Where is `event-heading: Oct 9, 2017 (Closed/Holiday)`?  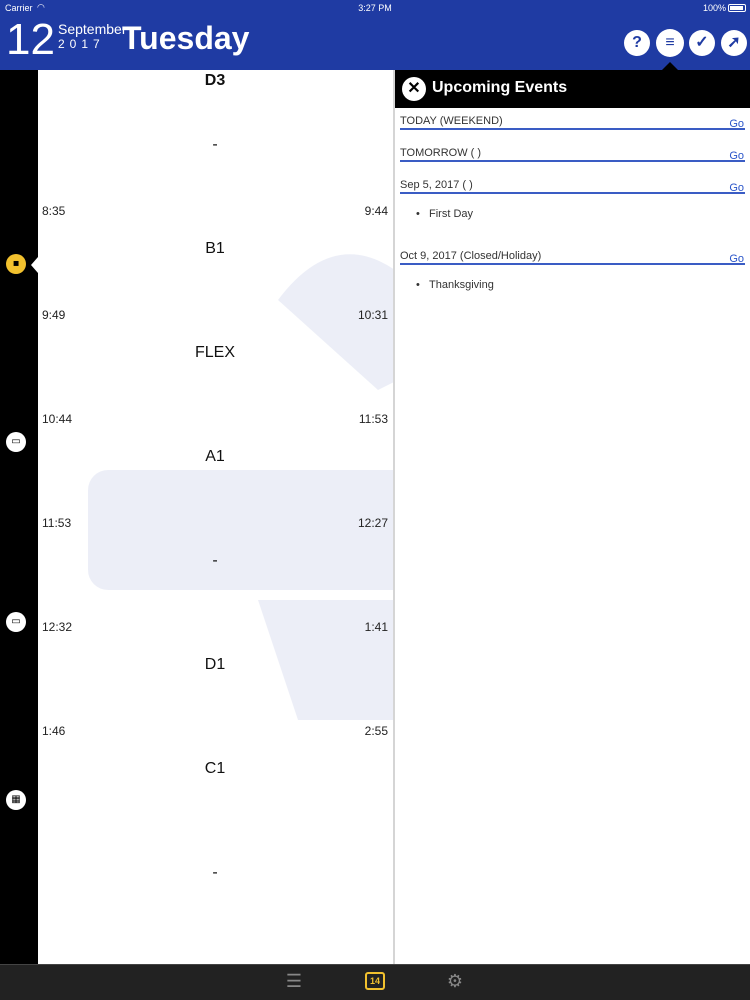 event-heading: Oct 9, 2017 (Closed/Holiday) is located at coordinates (471, 256).